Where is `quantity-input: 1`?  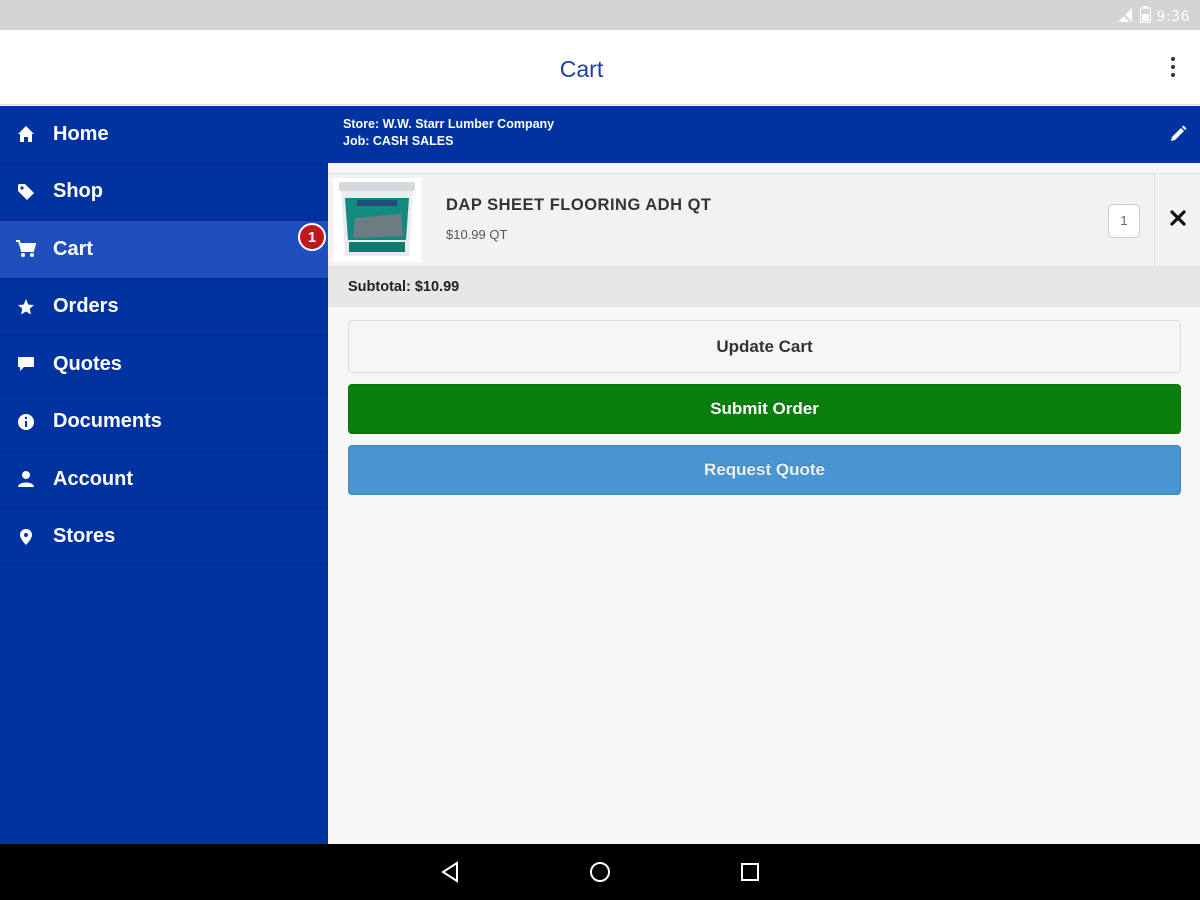 quantity-input: 1 is located at coordinates (1124, 221).